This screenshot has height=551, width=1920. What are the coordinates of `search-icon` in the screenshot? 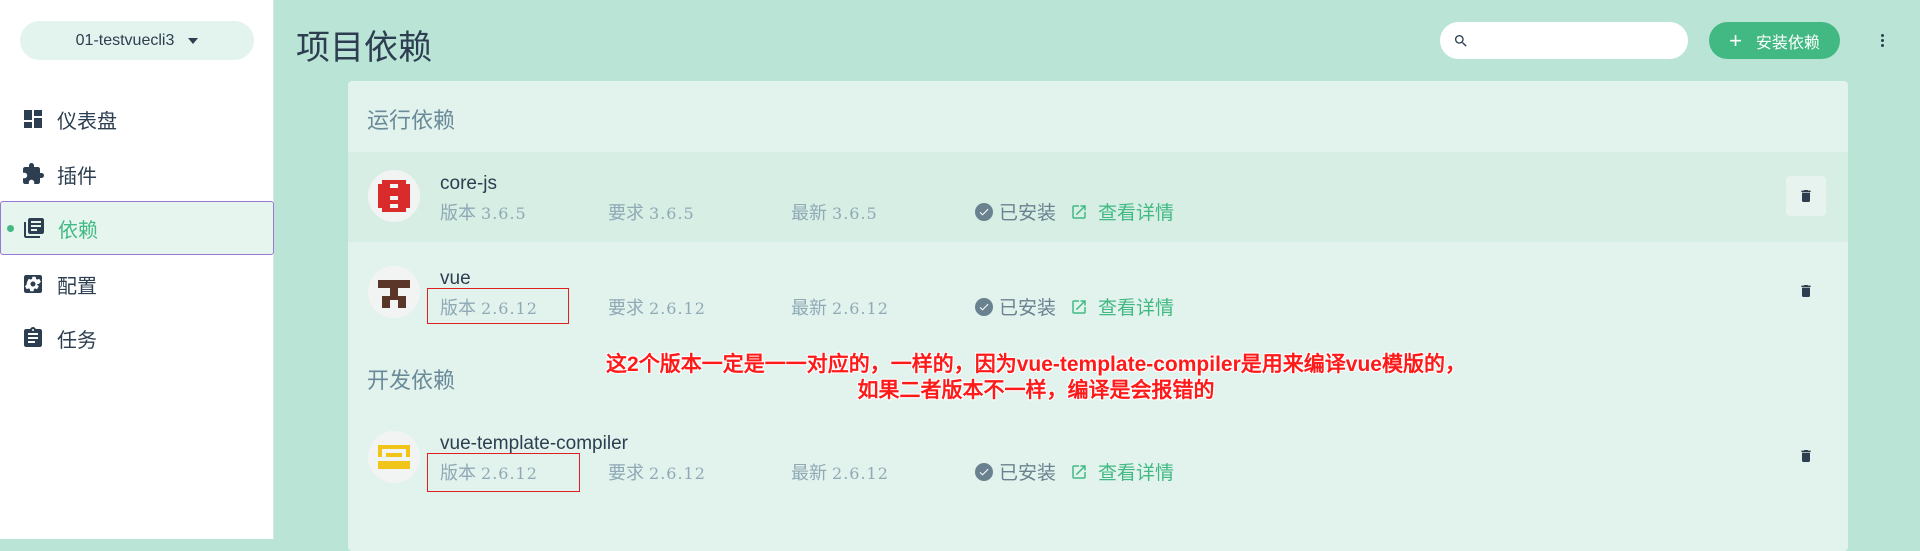 It's located at (1461, 41).